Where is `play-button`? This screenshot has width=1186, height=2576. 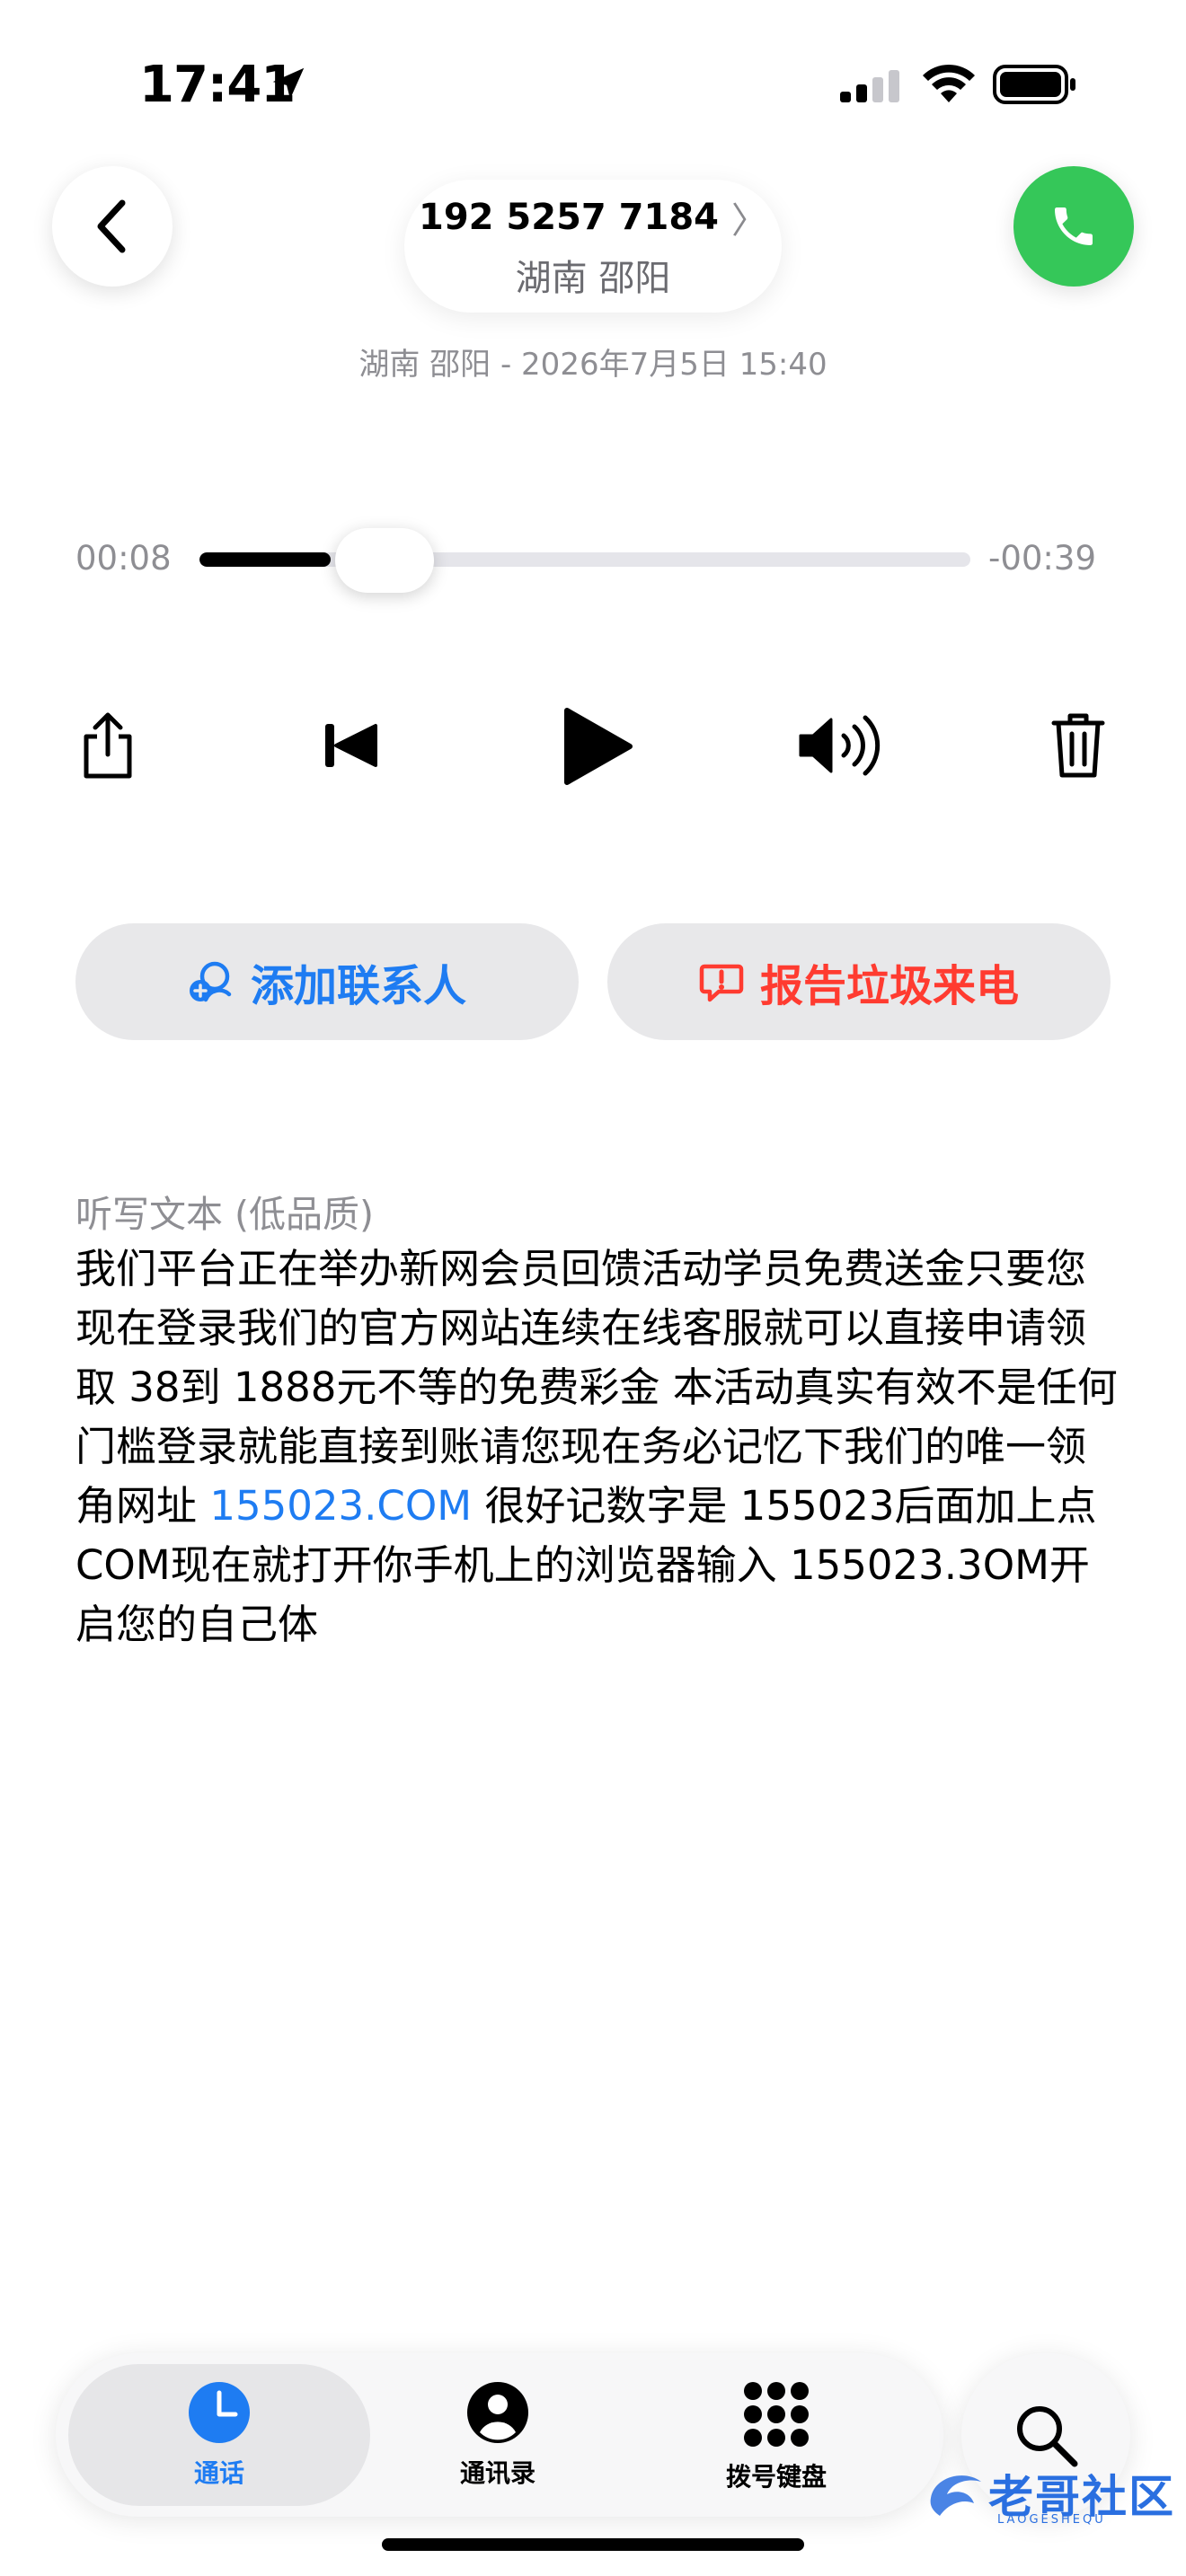
play-button is located at coordinates (597, 746).